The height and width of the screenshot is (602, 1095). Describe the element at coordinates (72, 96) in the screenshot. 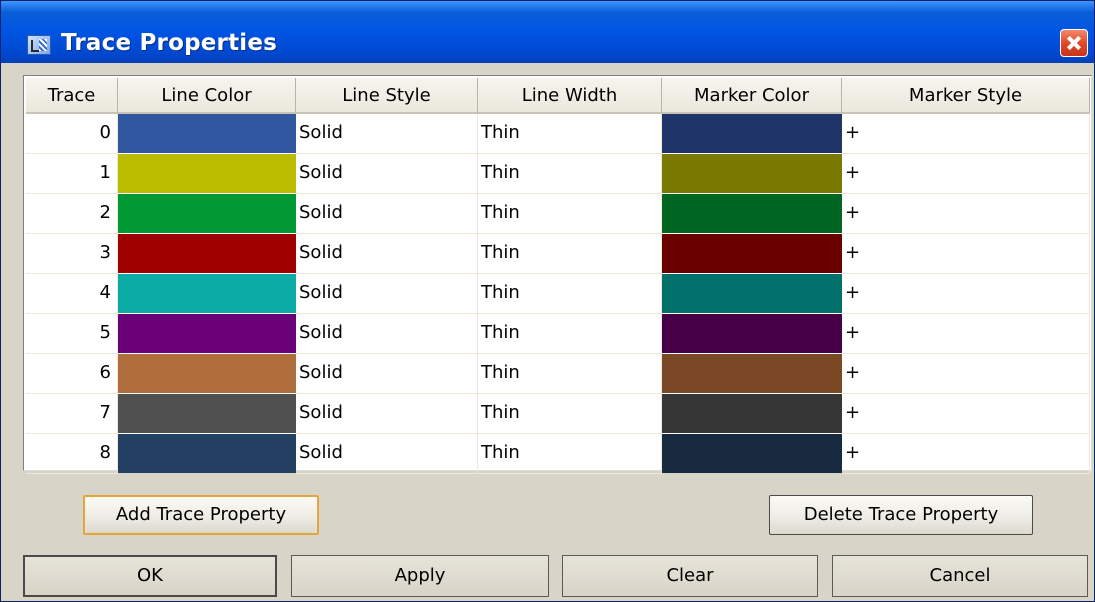

I see `column-header-trace: Trace` at that location.